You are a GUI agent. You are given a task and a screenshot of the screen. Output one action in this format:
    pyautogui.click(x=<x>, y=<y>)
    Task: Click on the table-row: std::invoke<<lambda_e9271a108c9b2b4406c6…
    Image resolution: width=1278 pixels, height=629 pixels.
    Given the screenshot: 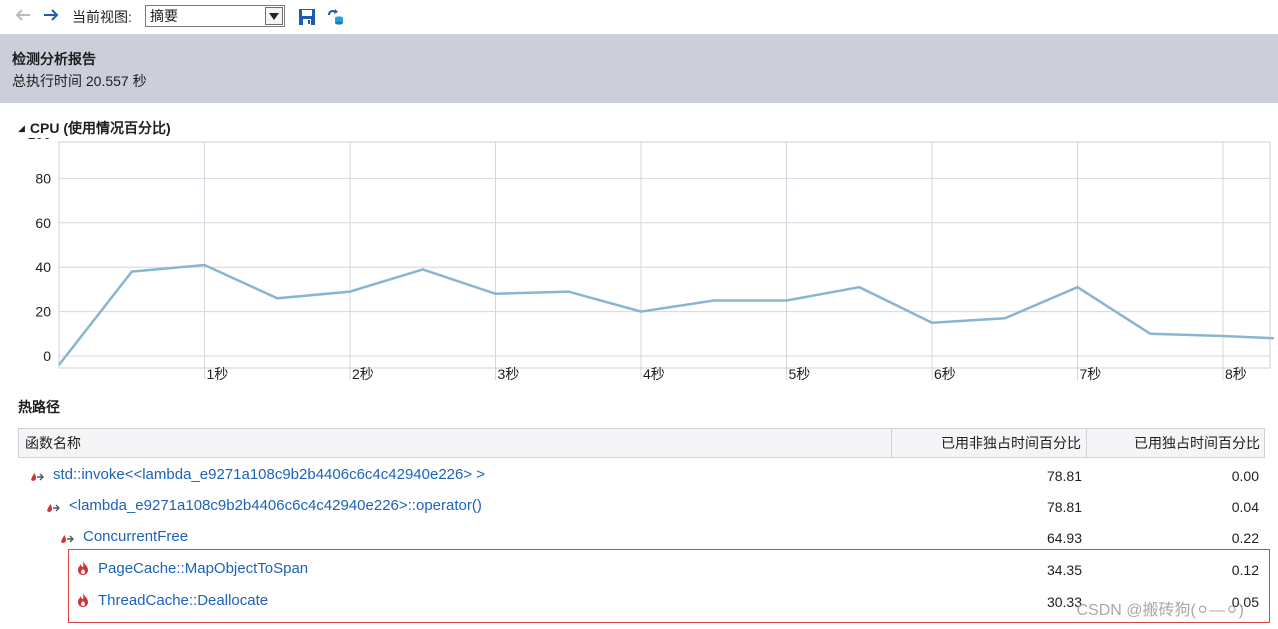 What is the action you would take?
    pyautogui.click(x=641, y=475)
    